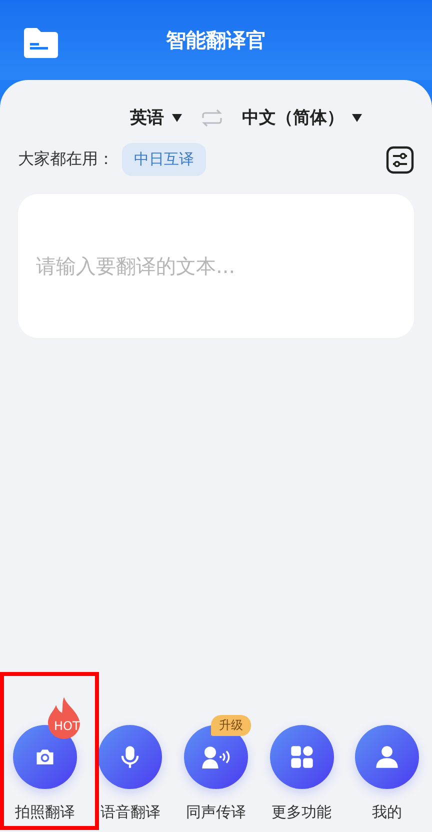  Describe the element at coordinates (302, 812) in the screenshot. I see `feature-label: 更多功能` at that location.